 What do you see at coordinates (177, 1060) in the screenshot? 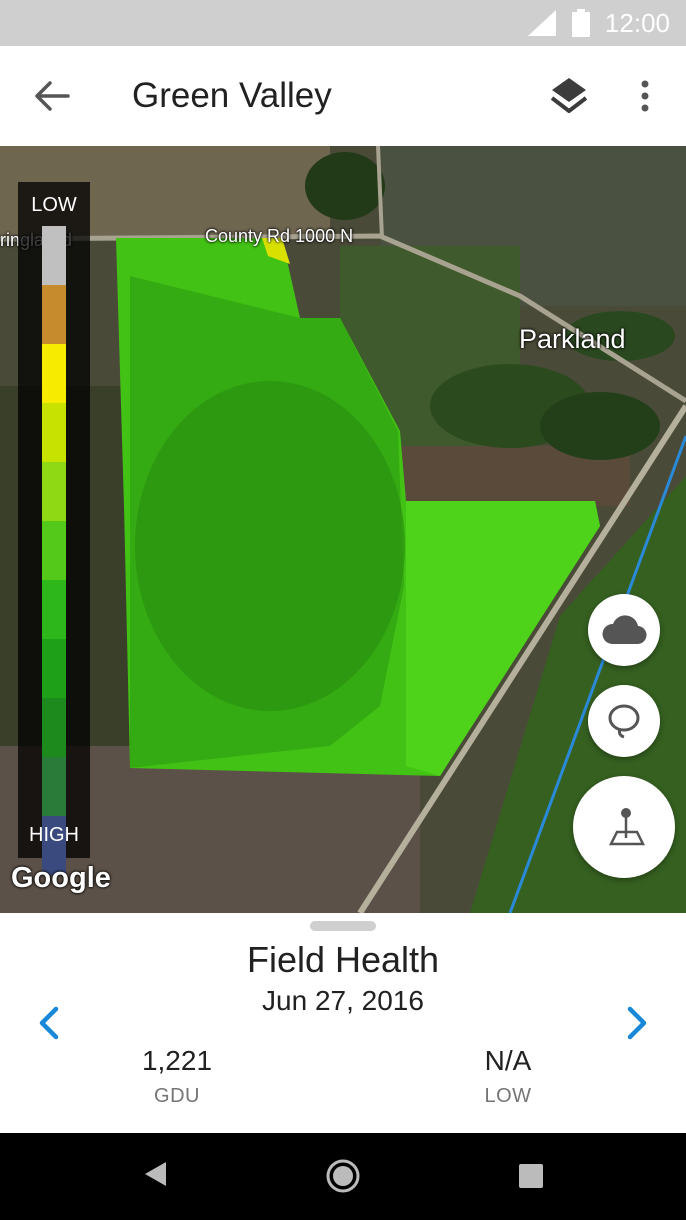
I see `stat-value: 1,221` at bounding box center [177, 1060].